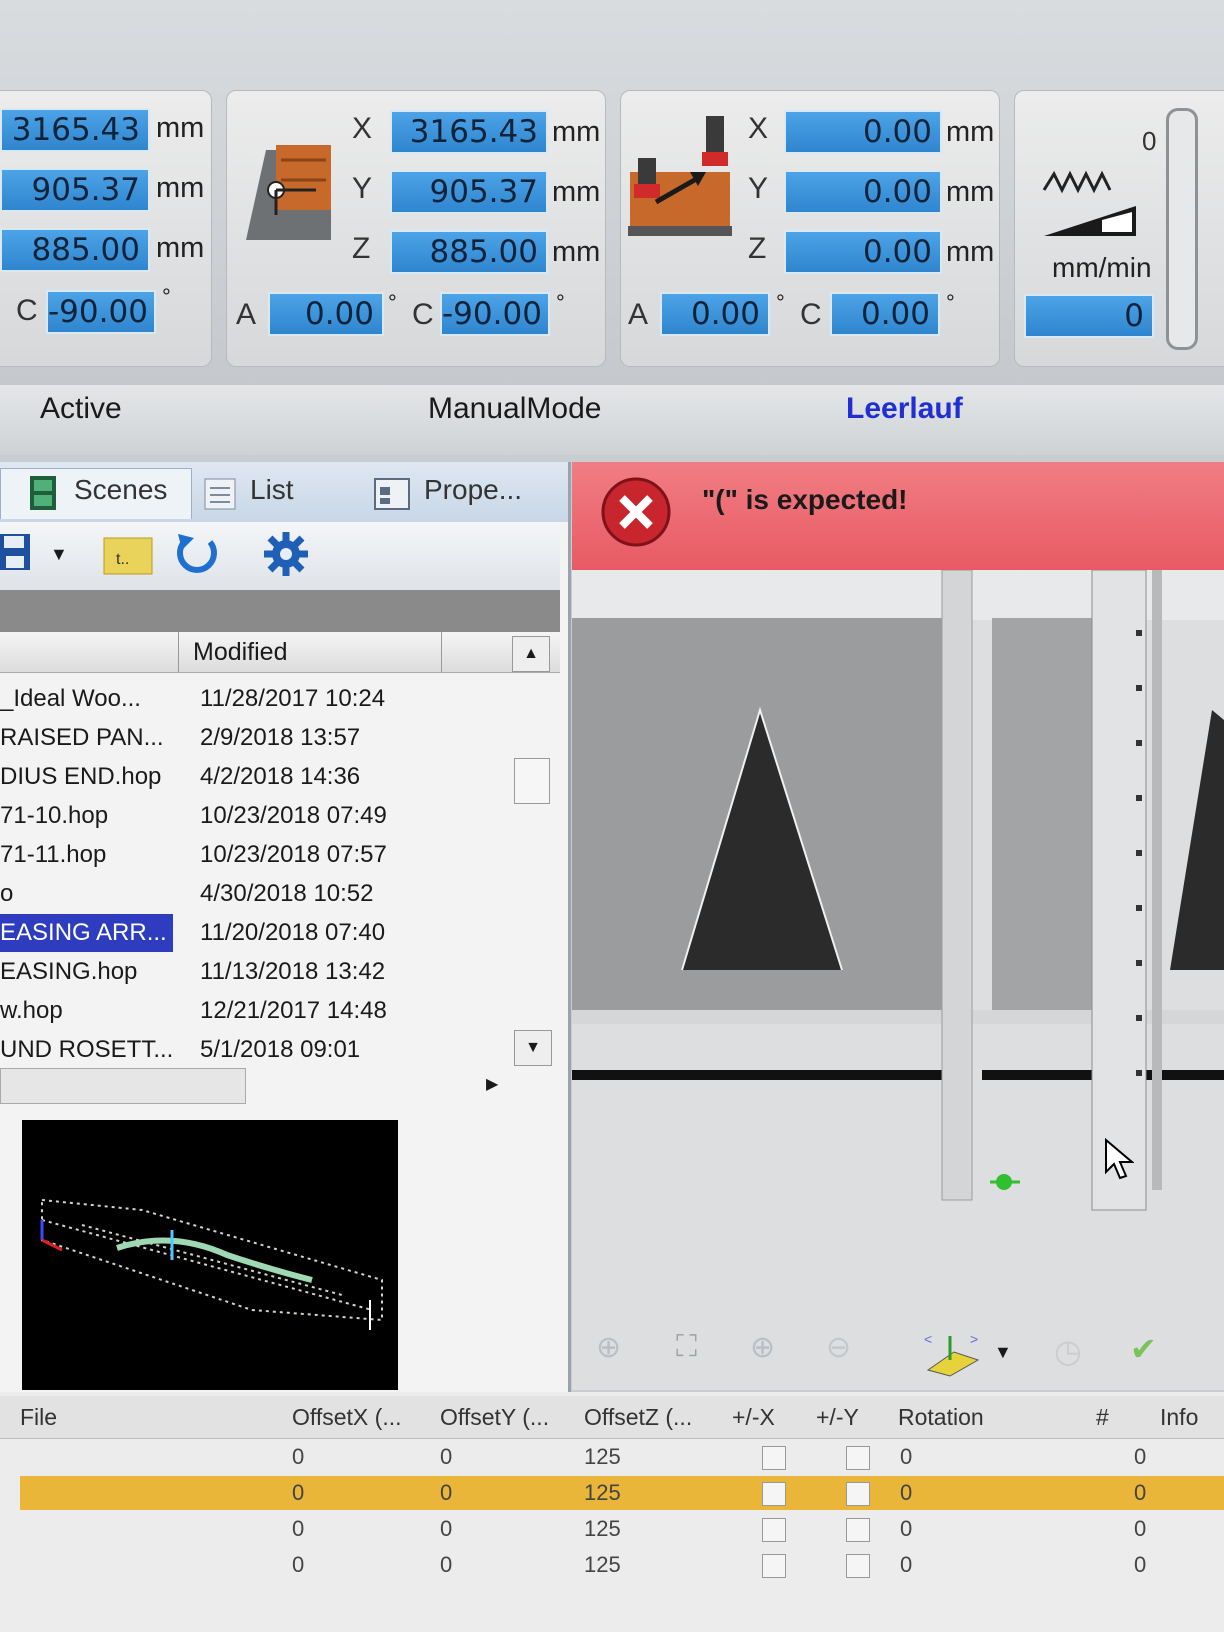  What do you see at coordinates (59, 554) in the screenshot?
I see `save-dropdown-icon: ▼` at bounding box center [59, 554].